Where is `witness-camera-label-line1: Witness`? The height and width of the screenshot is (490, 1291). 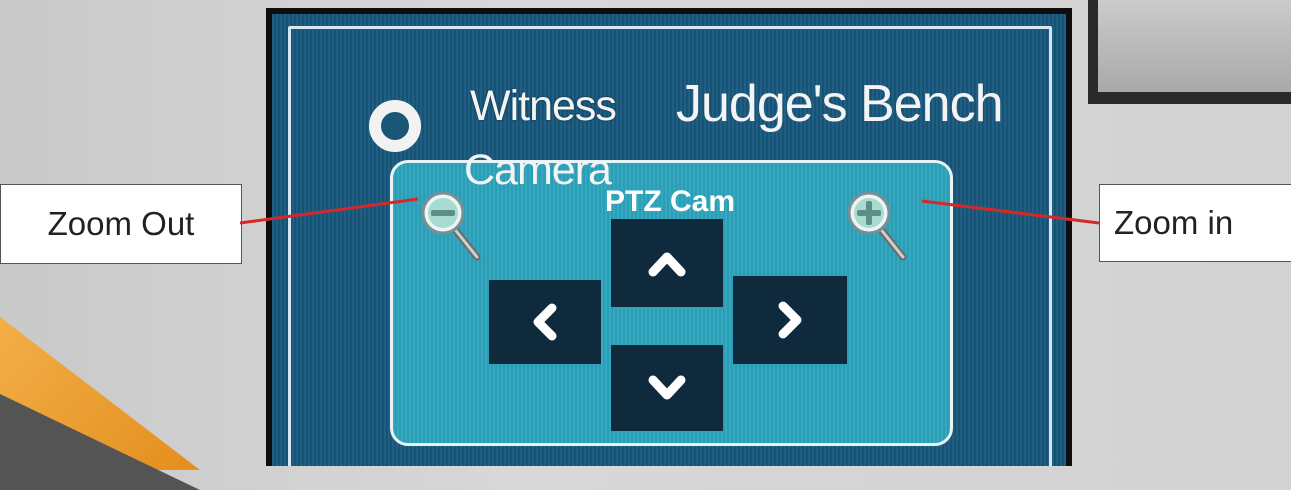
witness-camera-label-line1: Witness is located at coordinates (543, 106).